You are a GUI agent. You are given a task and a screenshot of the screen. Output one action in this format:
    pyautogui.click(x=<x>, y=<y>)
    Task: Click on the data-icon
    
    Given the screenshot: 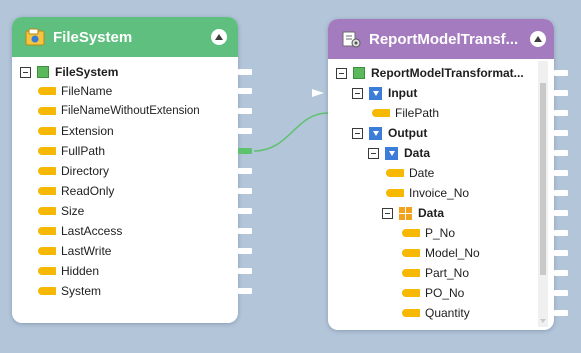 What is the action you would take?
    pyautogui.click(x=391, y=153)
    